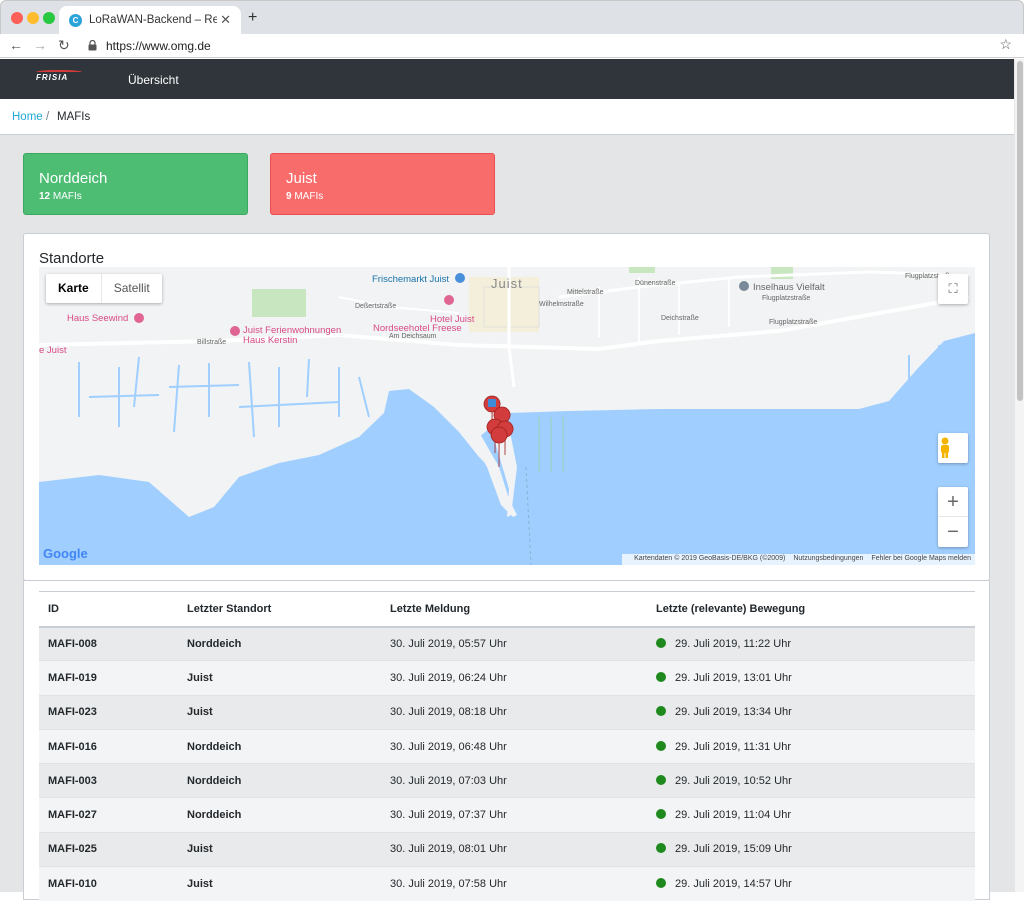 The height and width of the screenshot is (901, 1024). What do you see at coordinates (514, 815) in the screenshot?
I see `cell-last-report: 30. Juli 2019, 07:37 Uhr` at bounding box center [514, 815].